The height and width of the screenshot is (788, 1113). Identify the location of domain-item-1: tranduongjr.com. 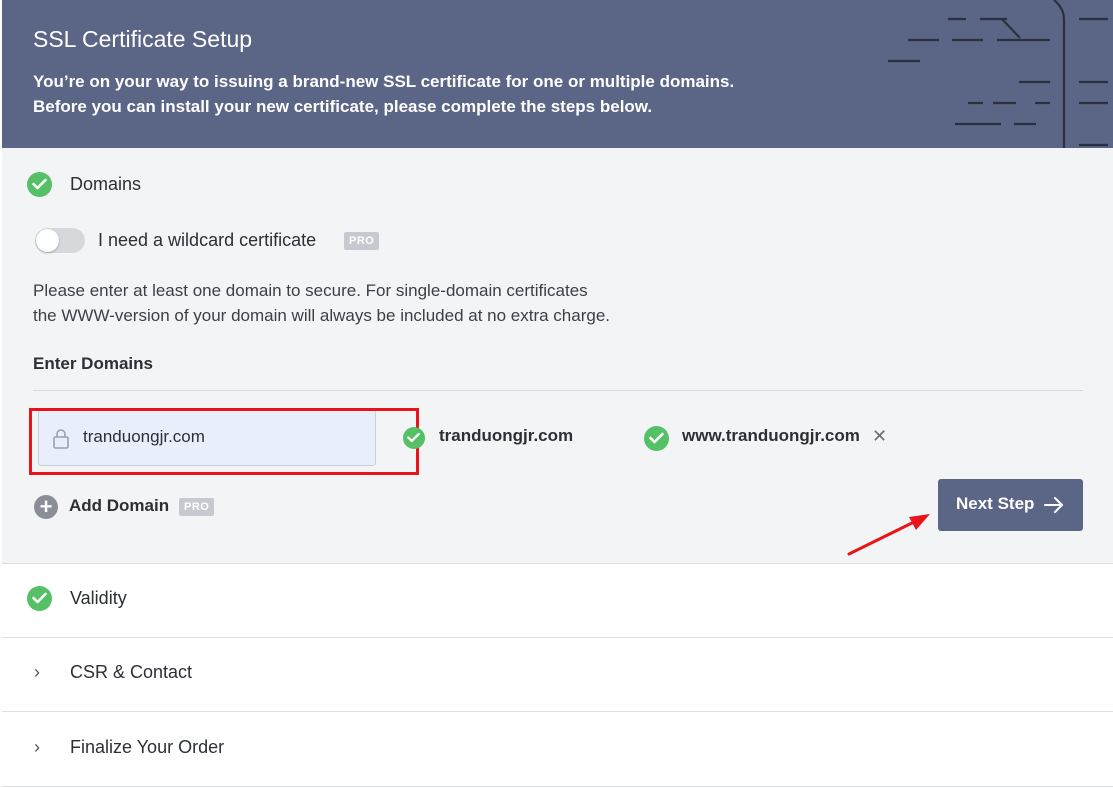
(506, 435).